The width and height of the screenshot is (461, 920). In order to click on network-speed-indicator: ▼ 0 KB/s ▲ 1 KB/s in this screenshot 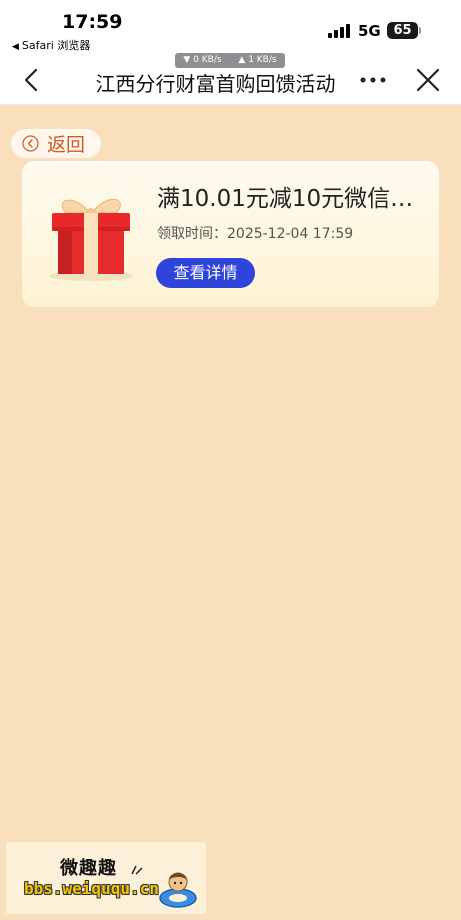, I will do `click(230, 60)`.